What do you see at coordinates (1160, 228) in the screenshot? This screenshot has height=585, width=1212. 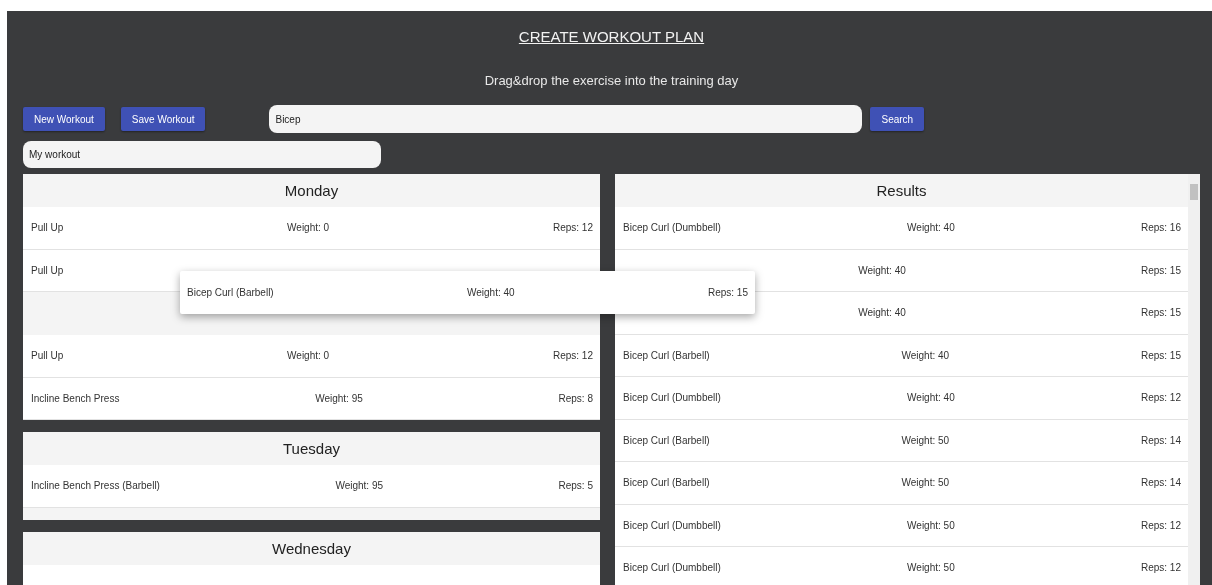 I see `reps-text: Reps: 16` at bounding box center [1160, 228].